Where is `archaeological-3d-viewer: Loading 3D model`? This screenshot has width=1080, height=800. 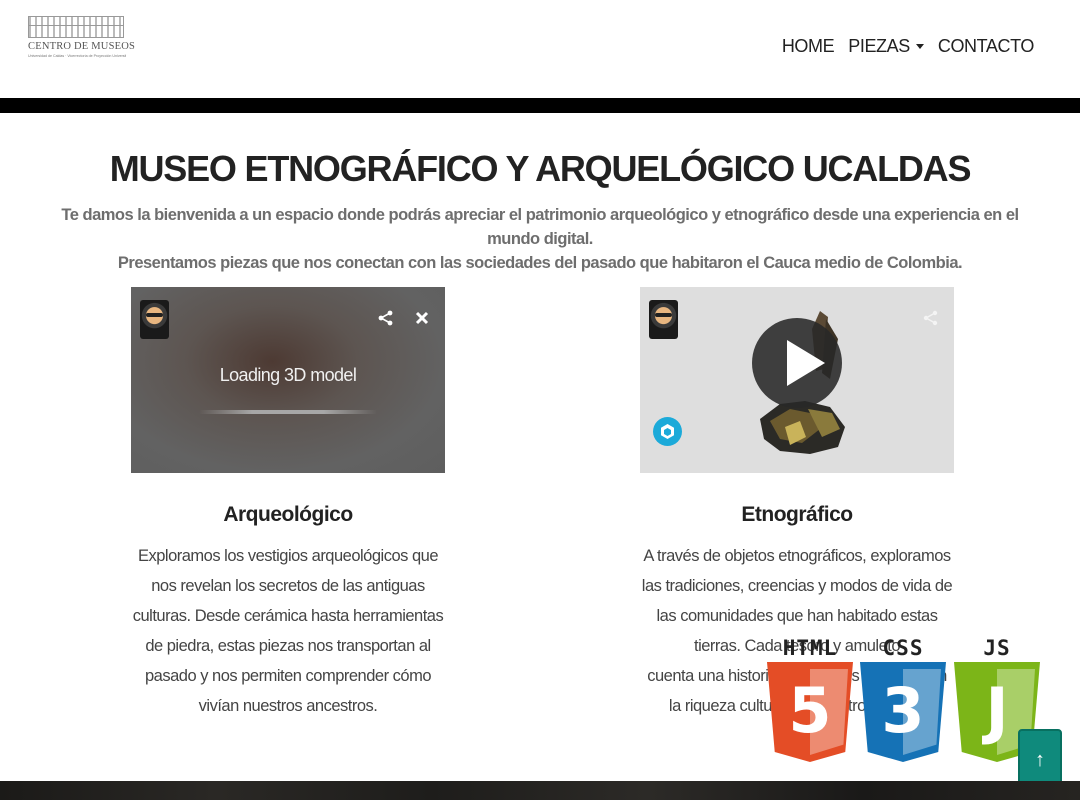
archaeological-3d-viewer: Loading 3D model is located at coordinates (288, 380).